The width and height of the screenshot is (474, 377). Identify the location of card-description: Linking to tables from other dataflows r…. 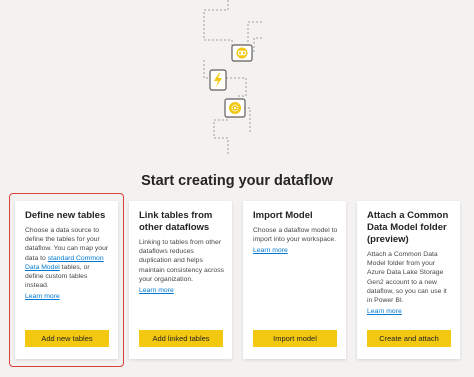
(181, 261).